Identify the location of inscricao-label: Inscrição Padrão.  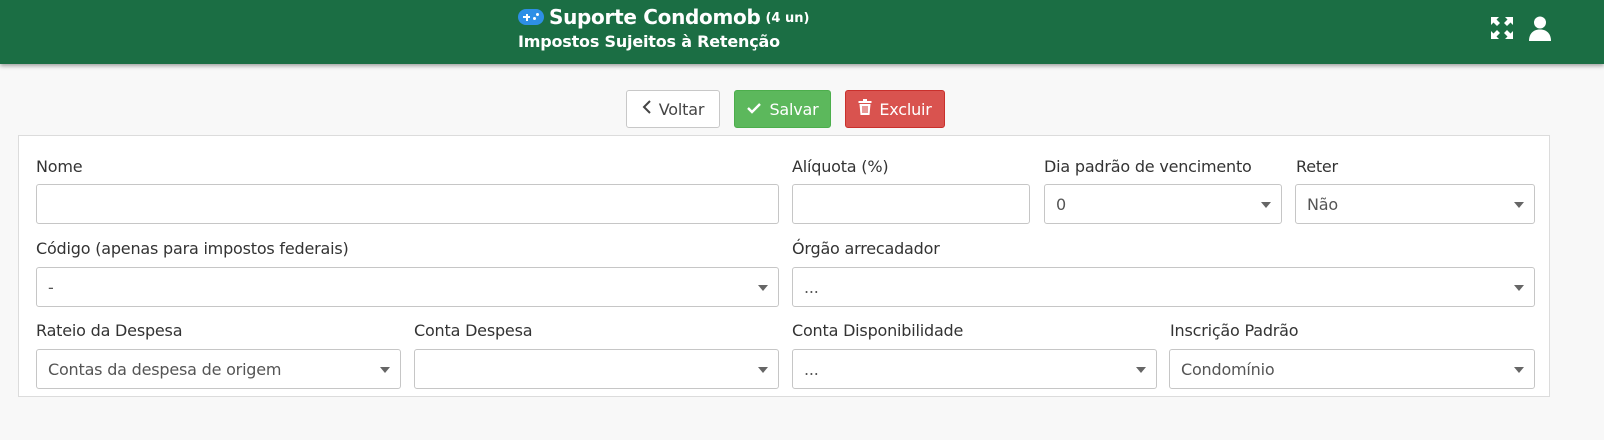
(1234, 330).